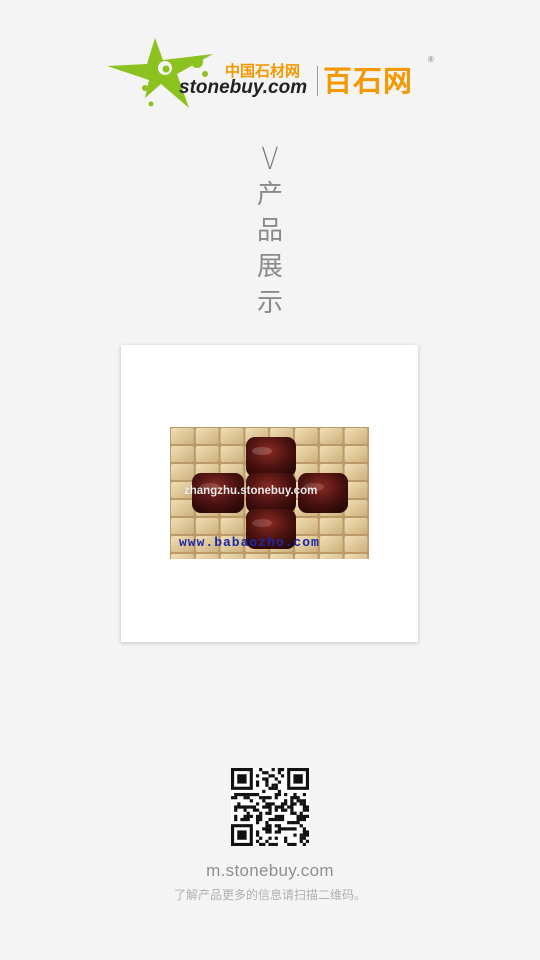 This screenshot has height=960, width=540. Describe the element at coordinates (368, 81) in the screenshot. I see `logo-brand-name: 百石网` at that location.